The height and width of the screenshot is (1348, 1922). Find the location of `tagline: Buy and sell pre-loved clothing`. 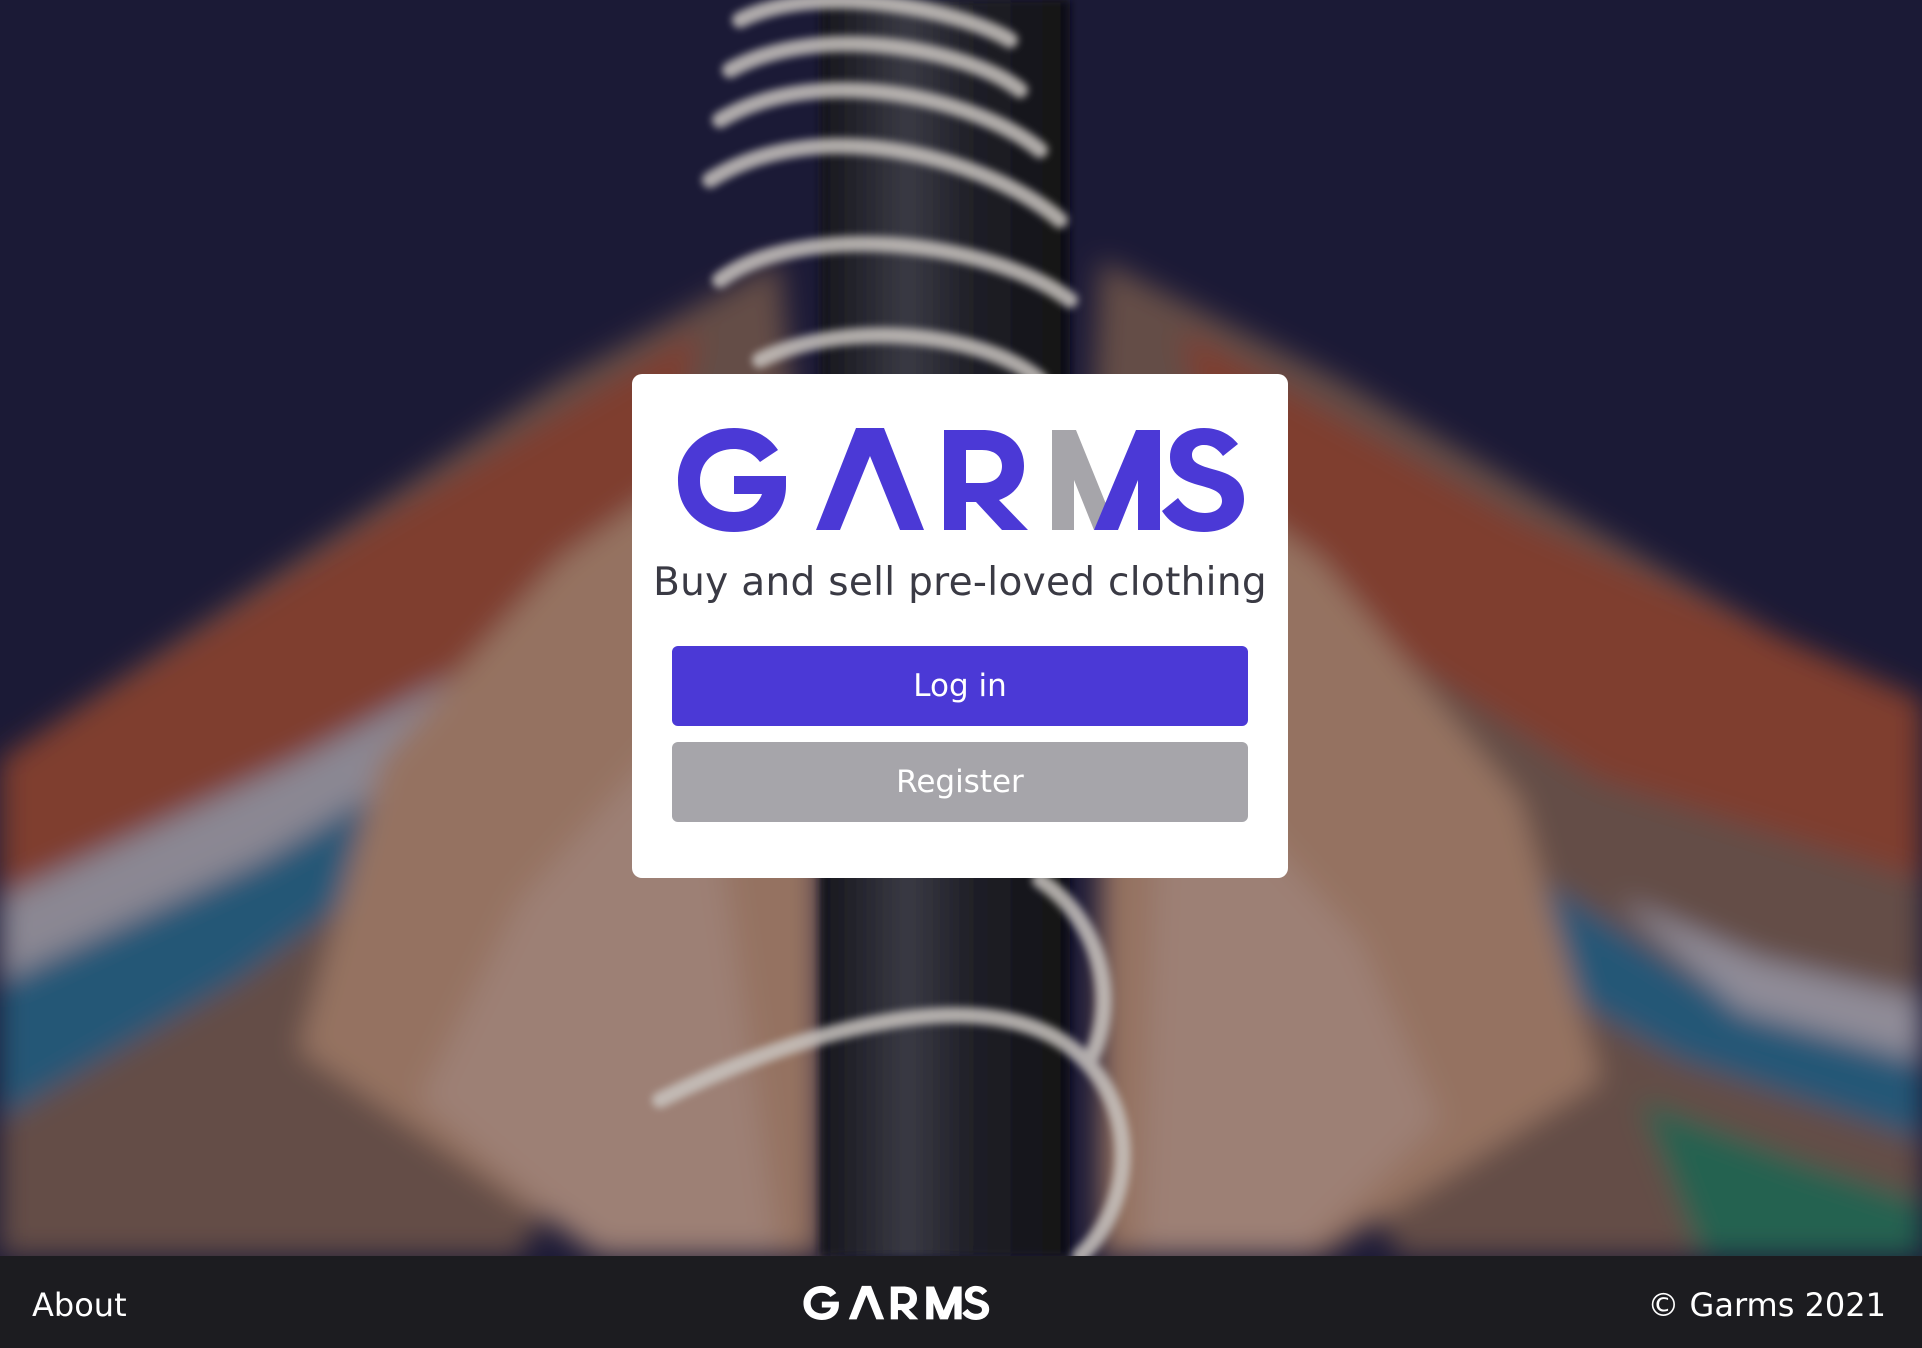

tagline: Buy and sell pre-loved clothing is located at coordinates (960, 582).